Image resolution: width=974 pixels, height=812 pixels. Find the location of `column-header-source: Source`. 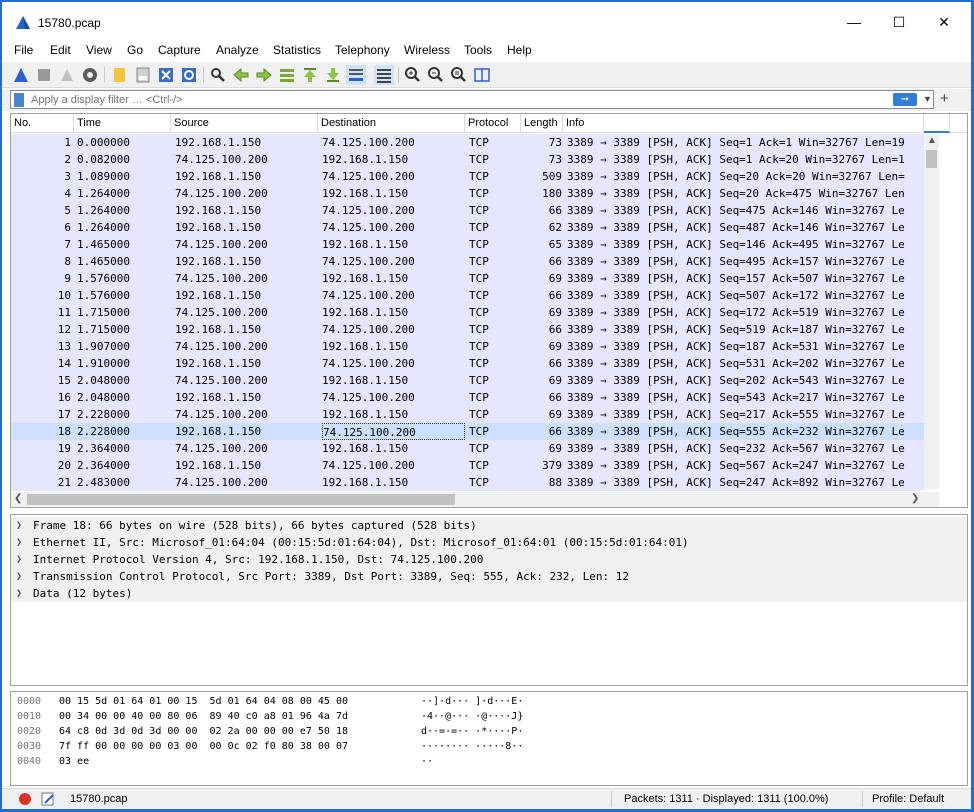

column-header-source: Source is located at coordinates (244, 123).